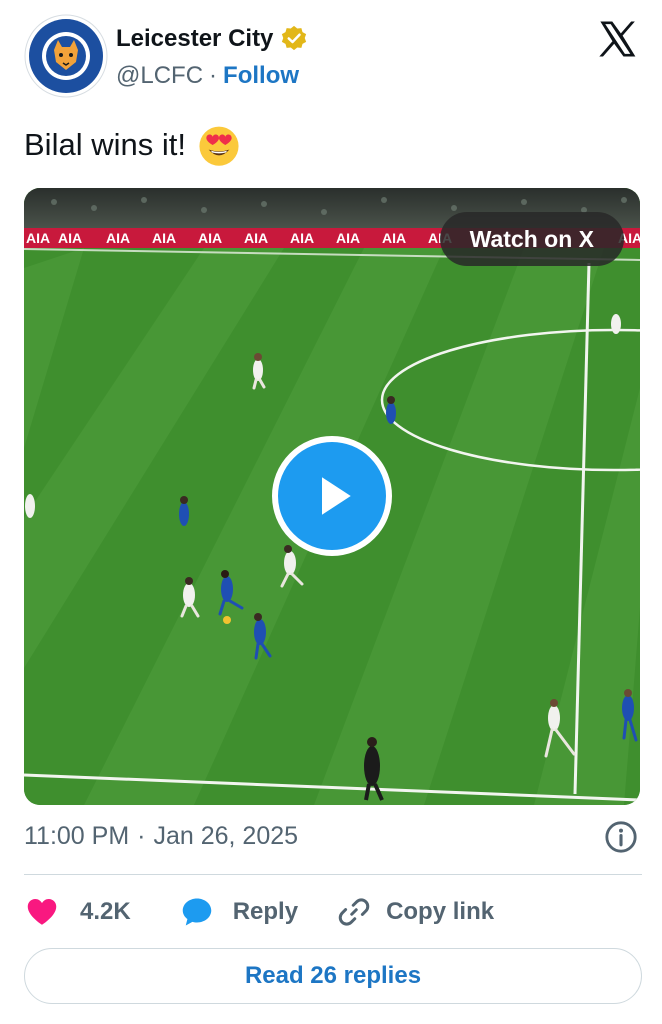  What do you see at coordinates (66, 56) in the screenshot?
I see `leicester-city-crest-icon` at bounding box center [66, 56].